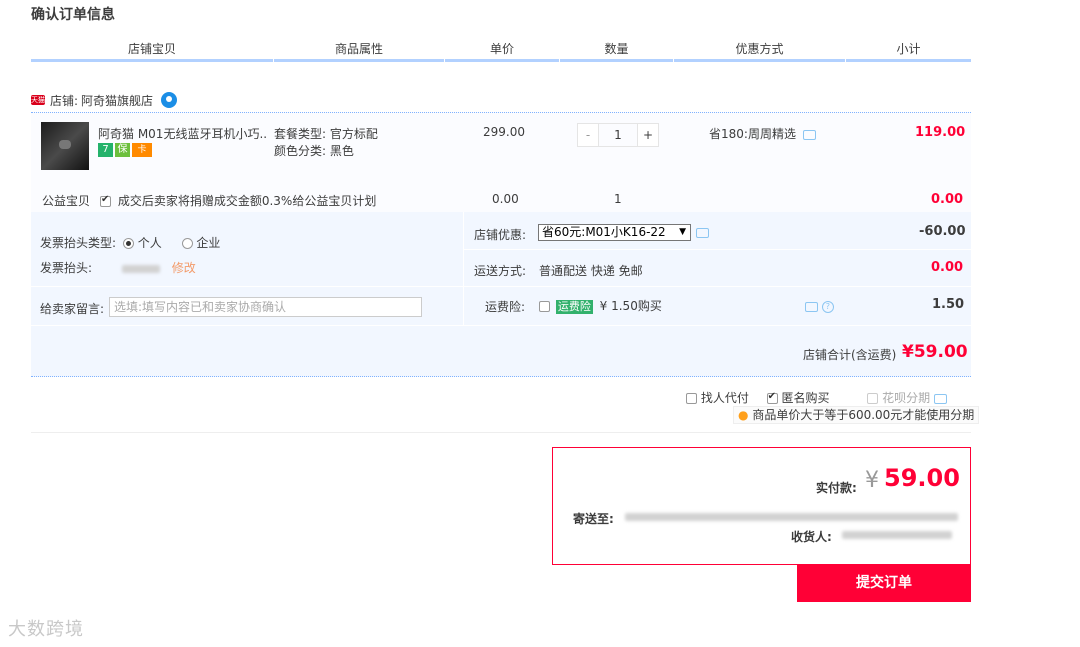 The image size is (1080, 647). I want to click on service-badges: 7 保 卡, so click(125, 150).